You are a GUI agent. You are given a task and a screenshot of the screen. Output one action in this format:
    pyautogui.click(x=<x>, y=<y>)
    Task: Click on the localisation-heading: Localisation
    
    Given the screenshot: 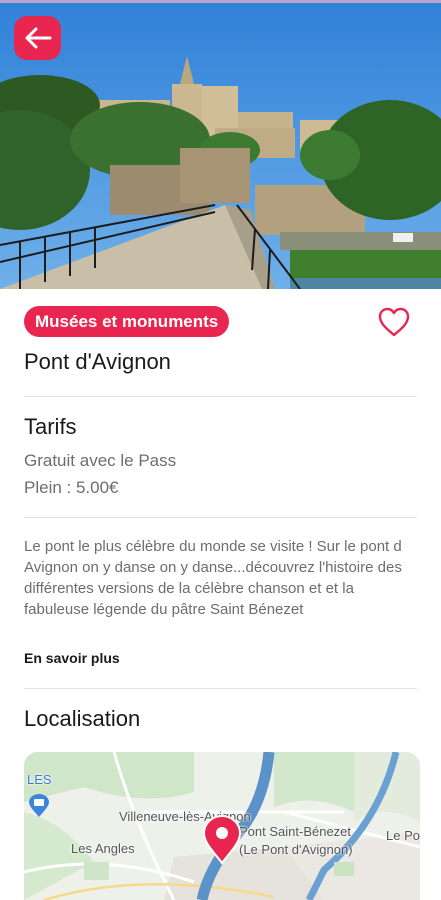 What is the action you would take?
    pyautogui.click(x=82, y=718)
    